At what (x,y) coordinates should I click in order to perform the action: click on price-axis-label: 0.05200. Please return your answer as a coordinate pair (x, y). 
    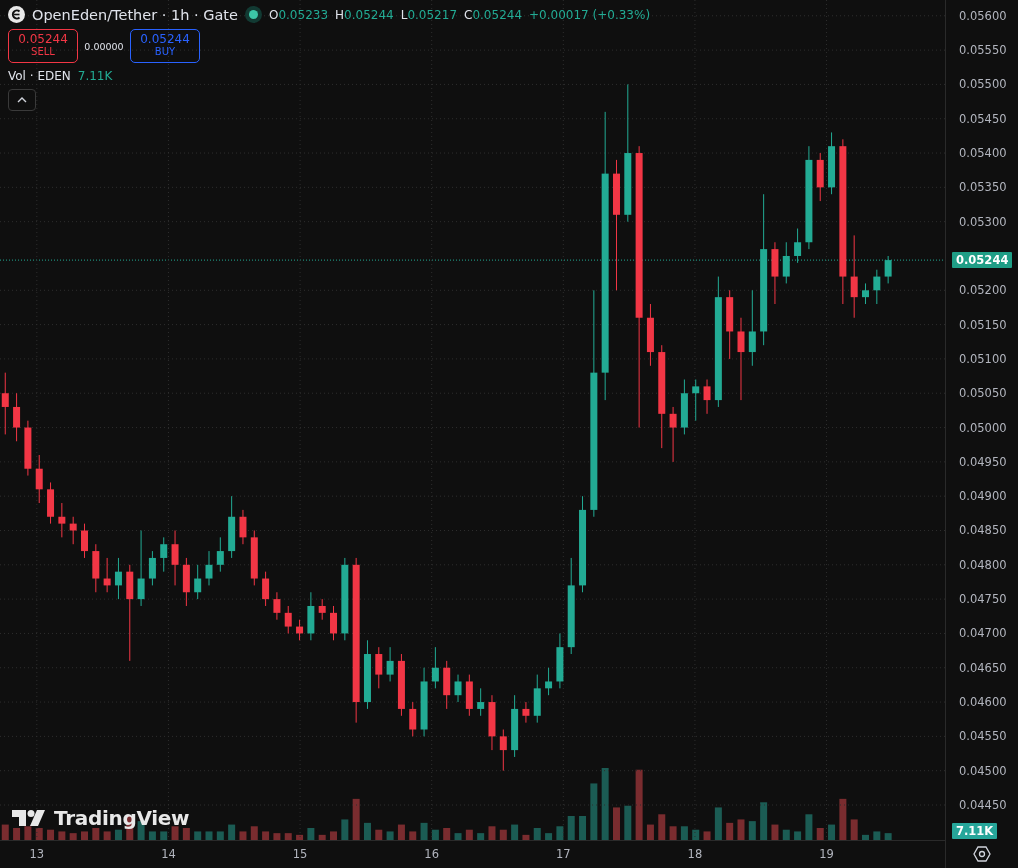
    Looking at the image, I should click on (983, 290).